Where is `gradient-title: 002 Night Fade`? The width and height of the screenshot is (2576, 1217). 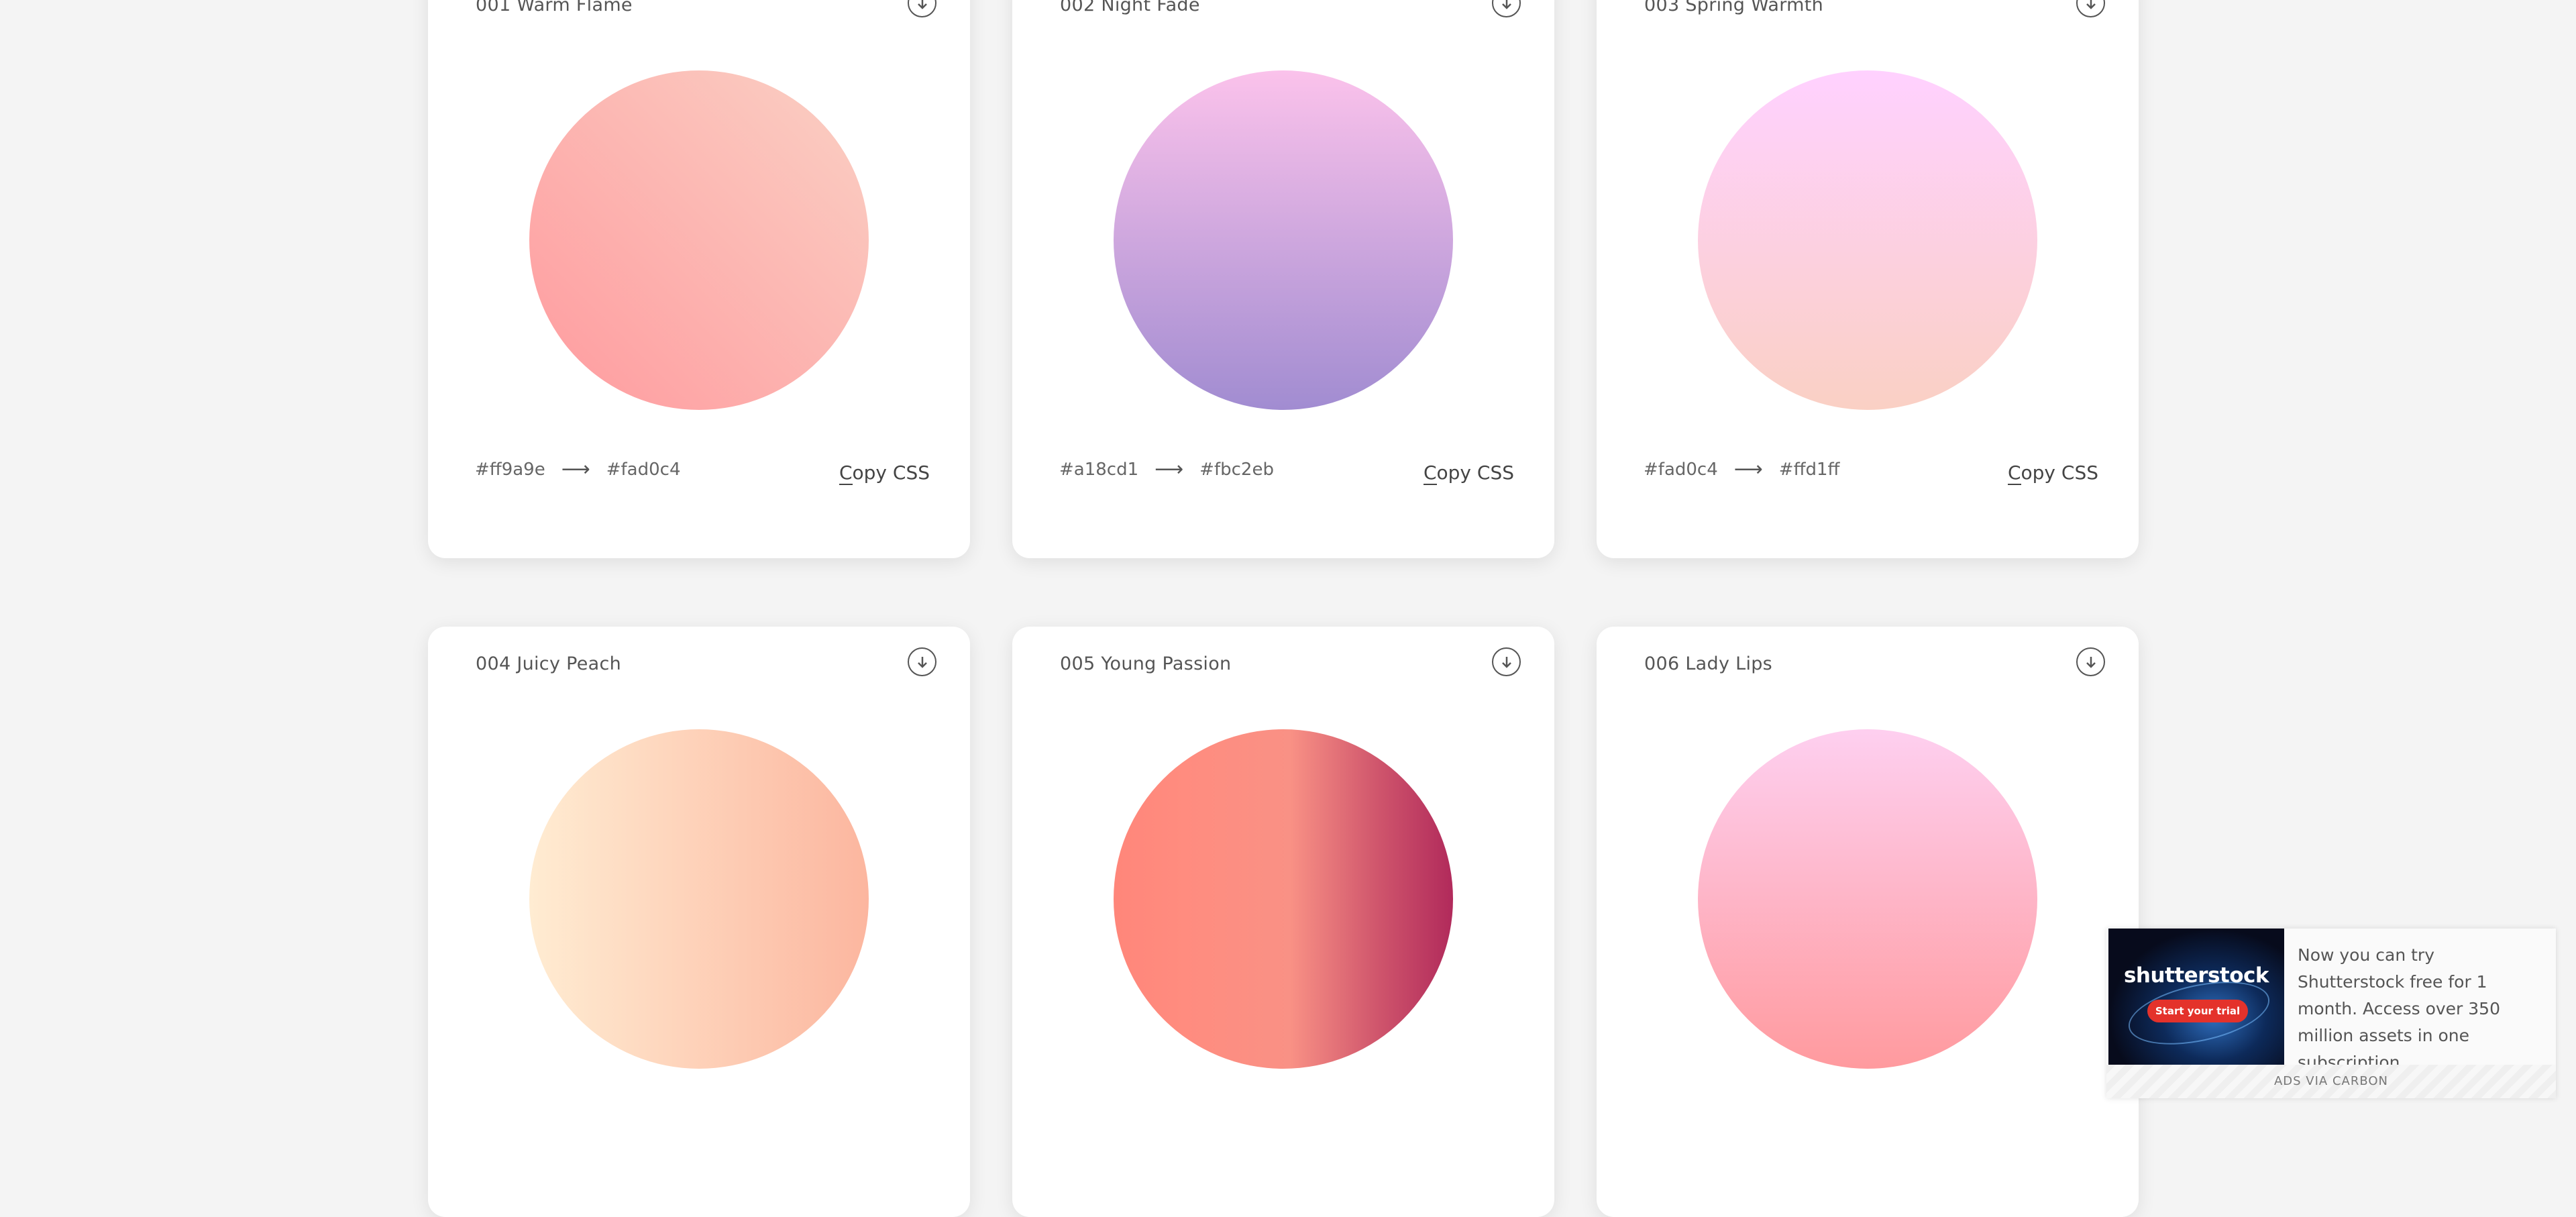 gradient-title: 002 Night Fade is located at coordinates (1130, 7).